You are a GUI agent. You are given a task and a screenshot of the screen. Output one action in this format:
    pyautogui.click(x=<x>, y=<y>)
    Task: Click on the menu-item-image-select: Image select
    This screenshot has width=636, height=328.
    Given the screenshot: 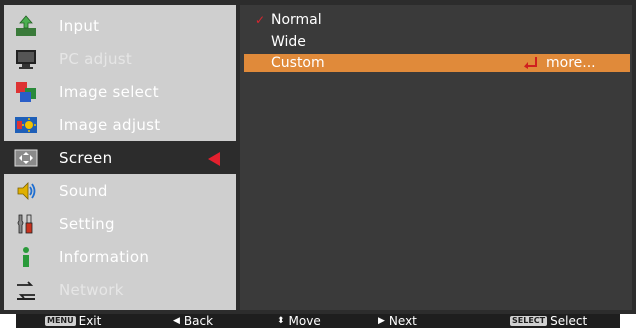 What is the action you would take?
    pyautogui.click(x=120, y=91)
    